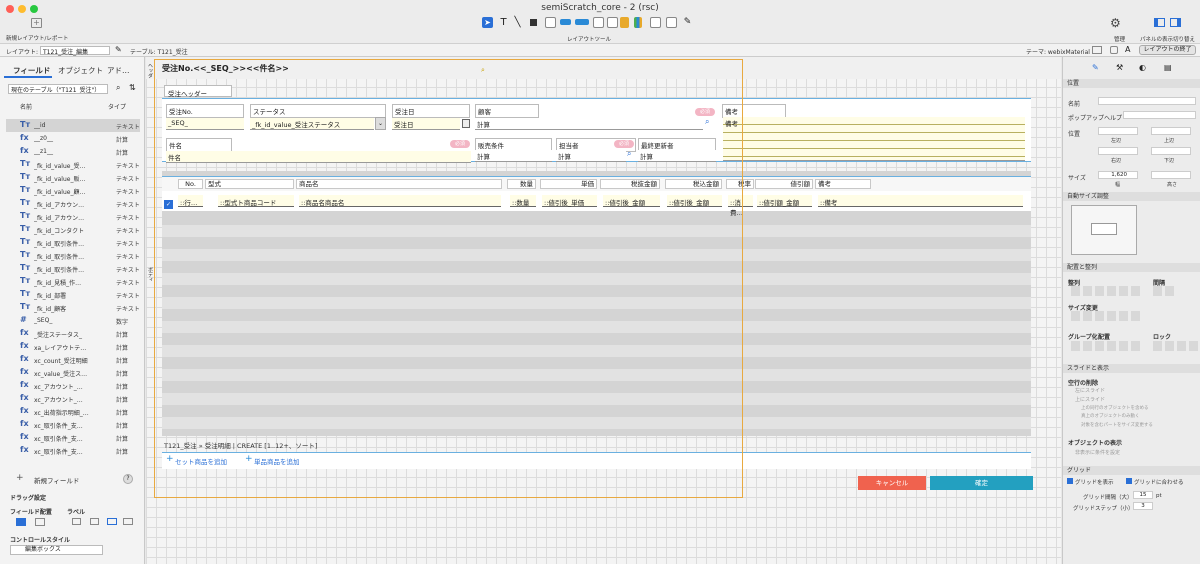 The image size is (1200, 564). Describe the element at coordinates (1142, 67) in the screenshot. I see `inspector-appearance-tab-icon: ◐` at that location.